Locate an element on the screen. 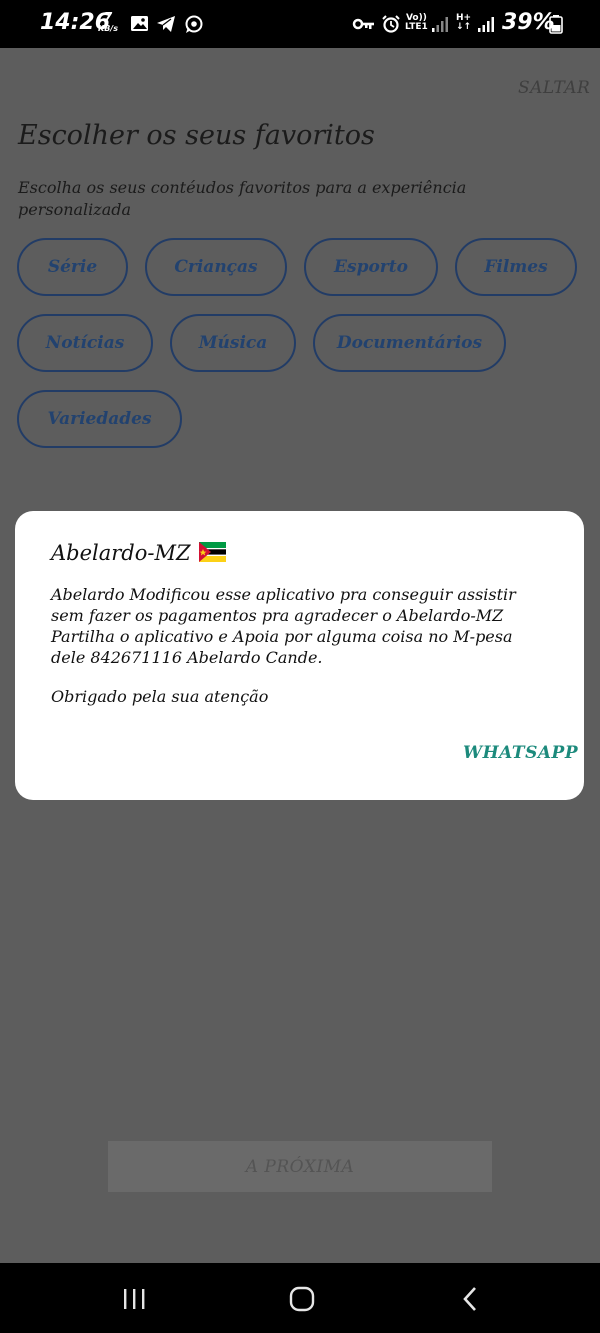 This screenshot has height=1333, width=600. category-chip-serie: Série is located at coordinates (72, 267).